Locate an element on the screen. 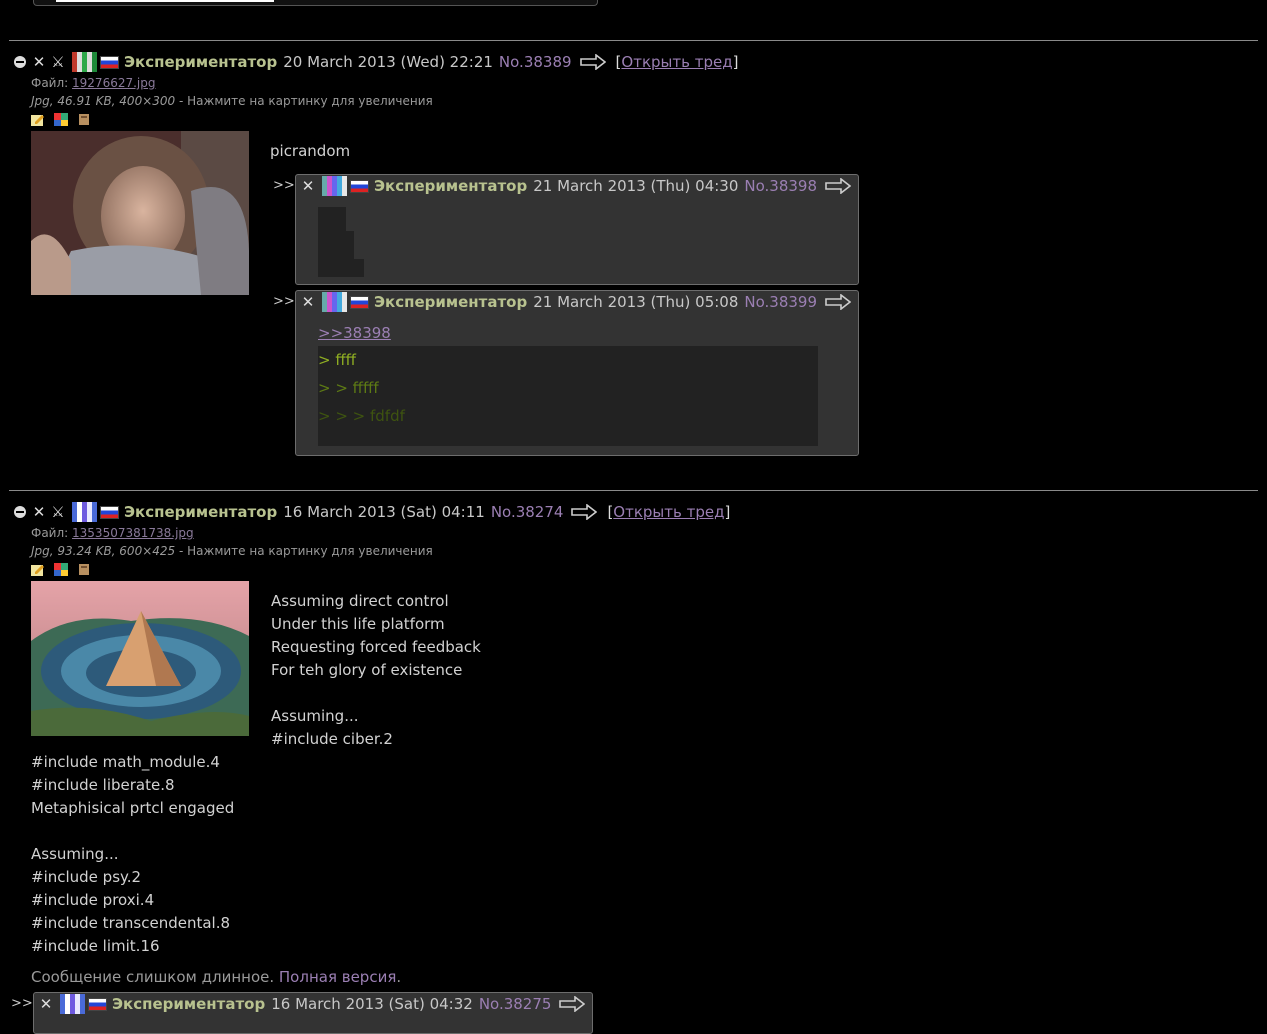 Image resolution: width=1267 pixels, height=1034 pixels. post-number: No.38389 is located at coordinates (535, 62).